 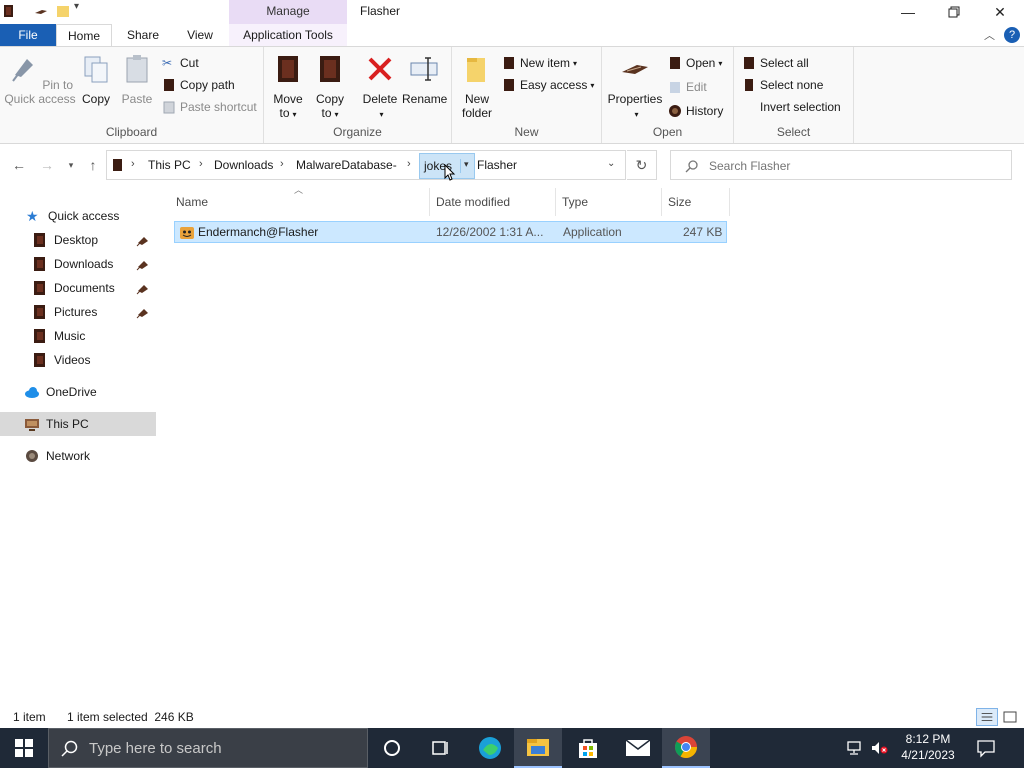 I want to click on column-size: Size, so click(x=696, y=202).